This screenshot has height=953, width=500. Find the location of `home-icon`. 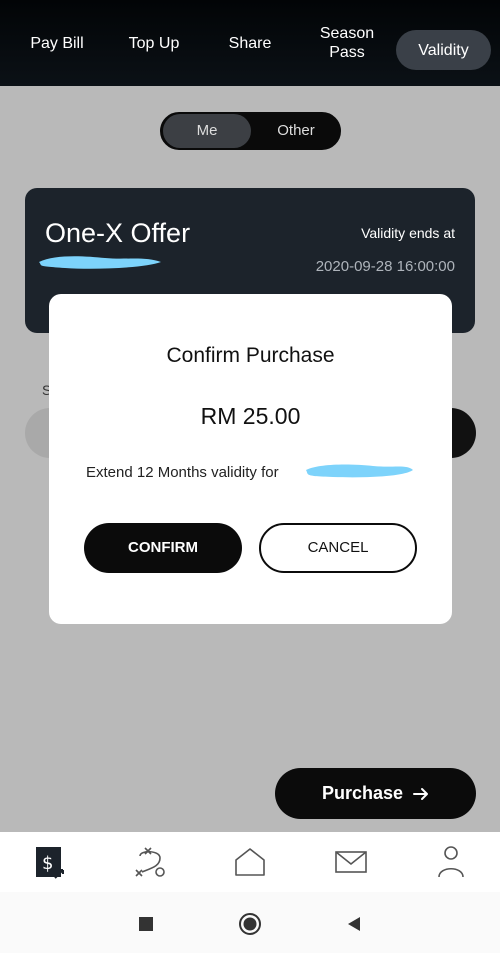

home-icon is located at coordinates (250, 862).